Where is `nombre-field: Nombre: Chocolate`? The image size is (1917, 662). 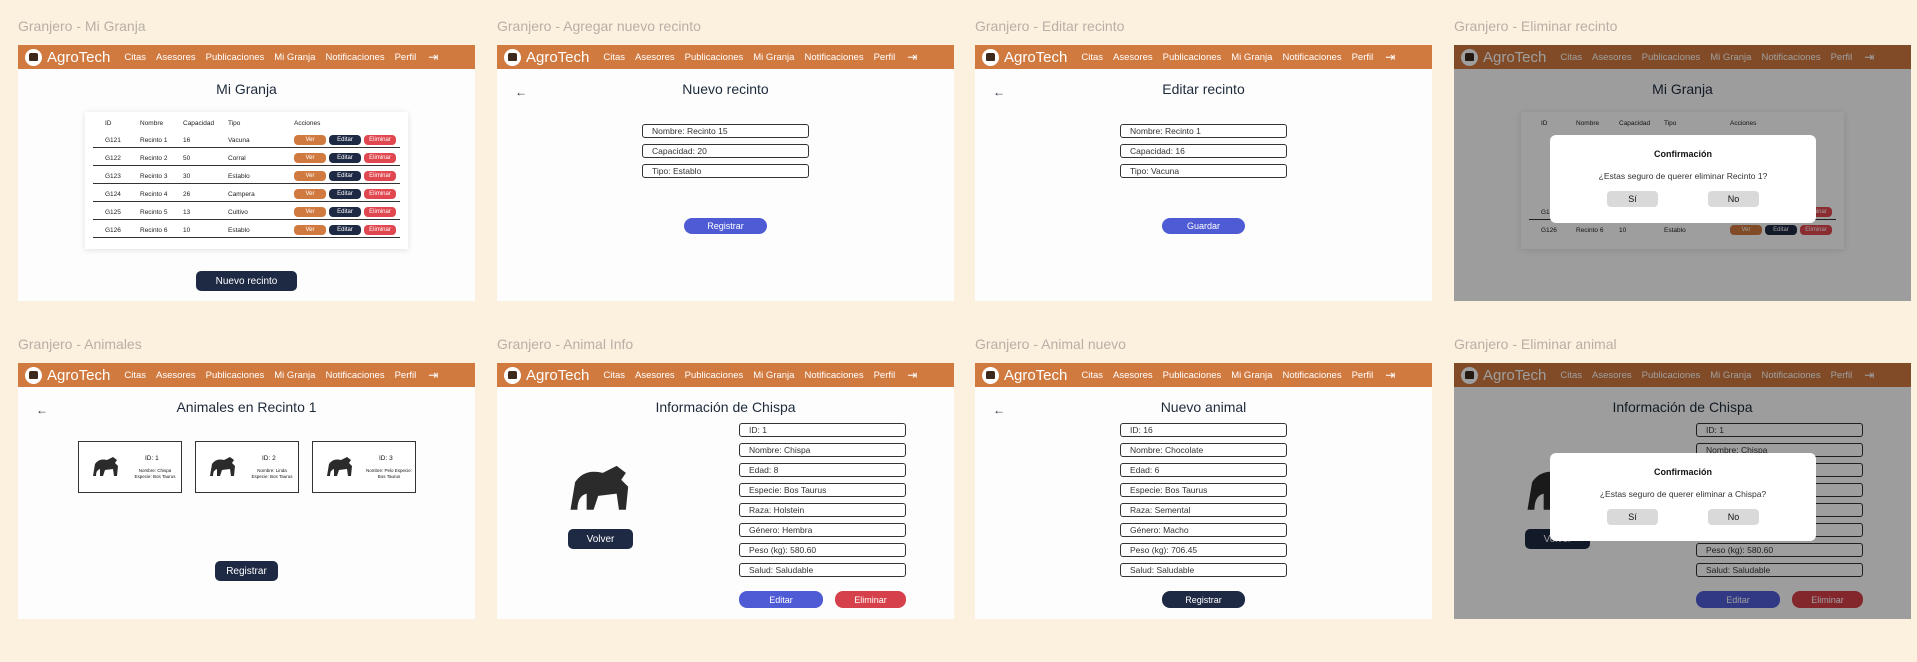 nombre-field: Nombre: Chocolate is located at coordinates (1203, 450).